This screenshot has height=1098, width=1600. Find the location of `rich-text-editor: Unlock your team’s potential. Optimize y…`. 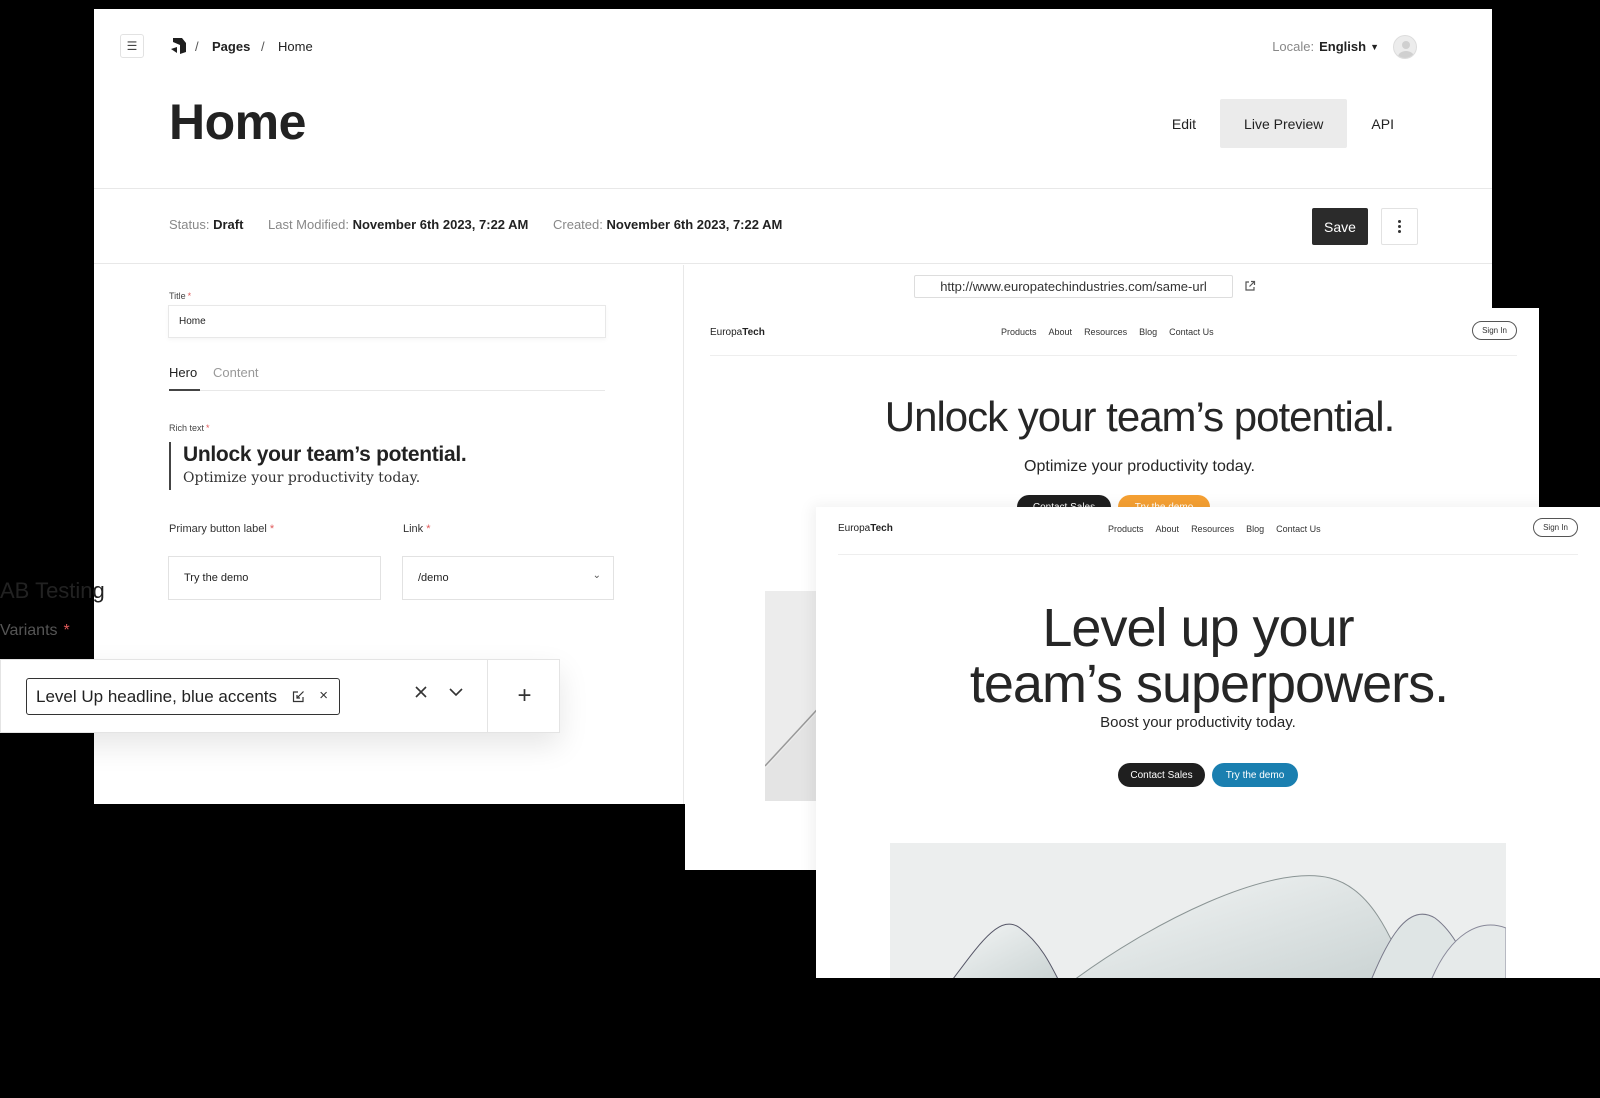

rich-text-editor: Unlock your team’s potential. Optimize y… is located at coordinates (379, 466).